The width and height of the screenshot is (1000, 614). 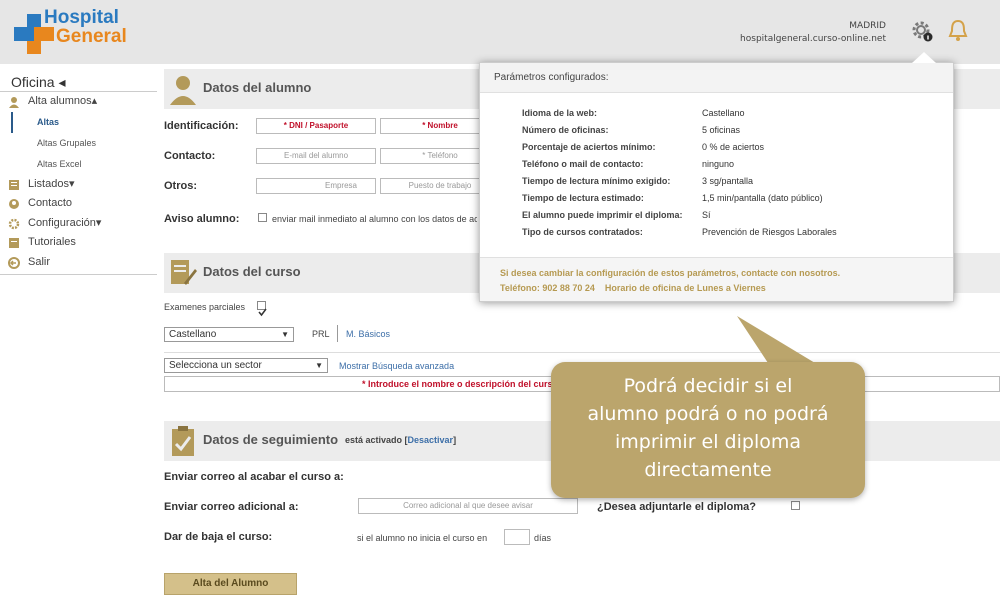 What do you see at coordinates (81, 17) in the screenshot?
I see `logo-text-hospital: Hospital` at bounding box center [81, 17].